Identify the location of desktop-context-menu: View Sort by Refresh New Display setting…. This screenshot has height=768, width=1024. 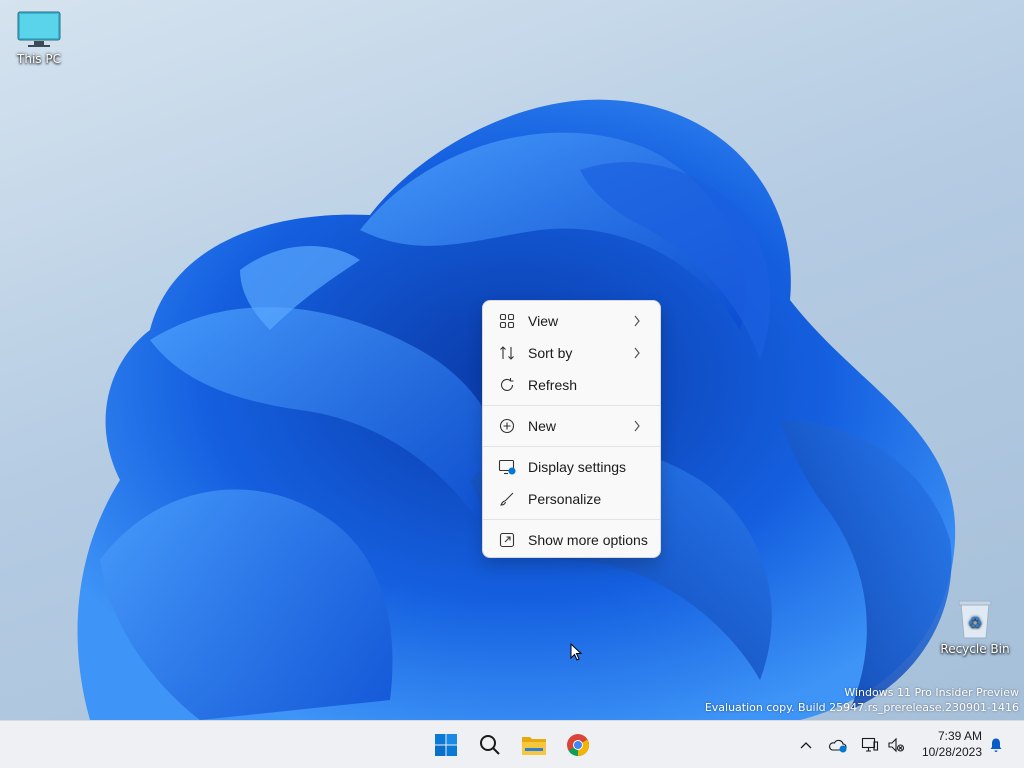
(571, 429).